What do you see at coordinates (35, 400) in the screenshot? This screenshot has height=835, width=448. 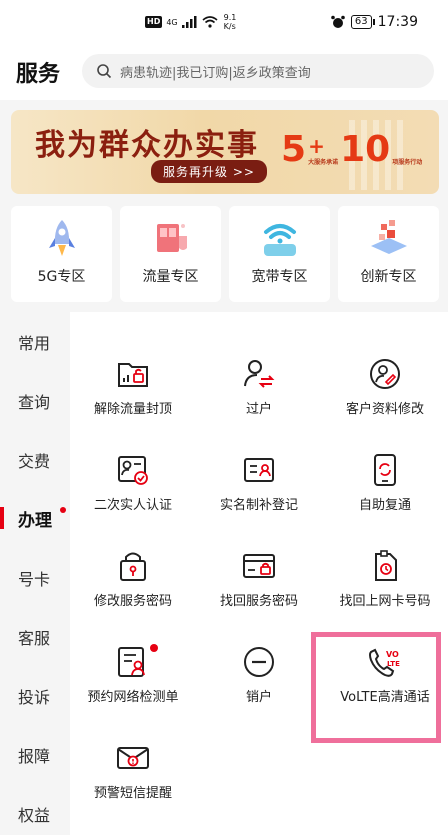 I see `sidebar-item-query: 查询` at bounding box center [35, 400].